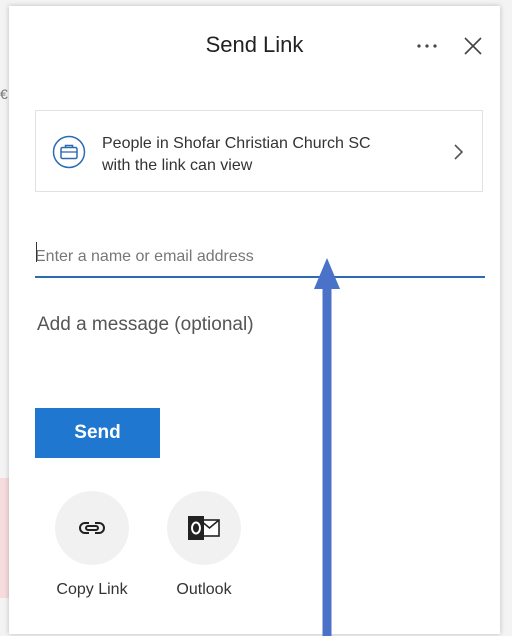  What do you see at coordinates (69, 152) in the screenshot?
I see `briefcase-icon` at bounding box center [69, 152].